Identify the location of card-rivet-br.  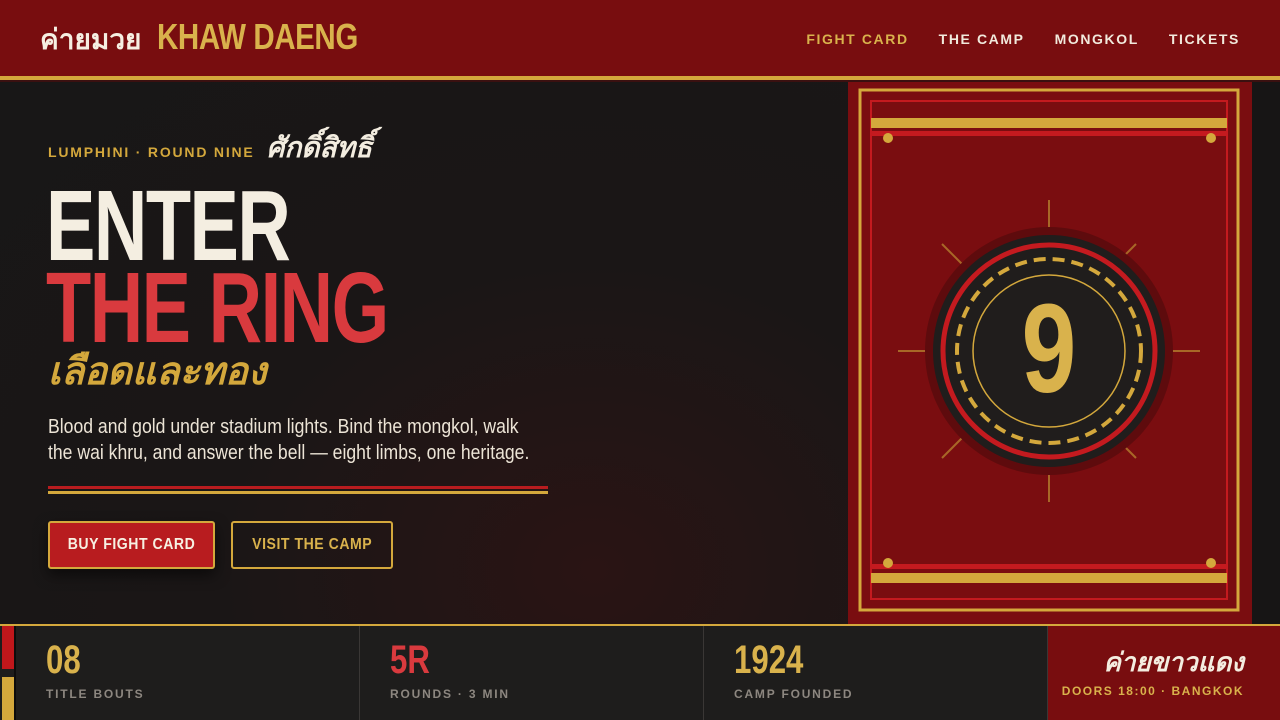
(1211, 563).